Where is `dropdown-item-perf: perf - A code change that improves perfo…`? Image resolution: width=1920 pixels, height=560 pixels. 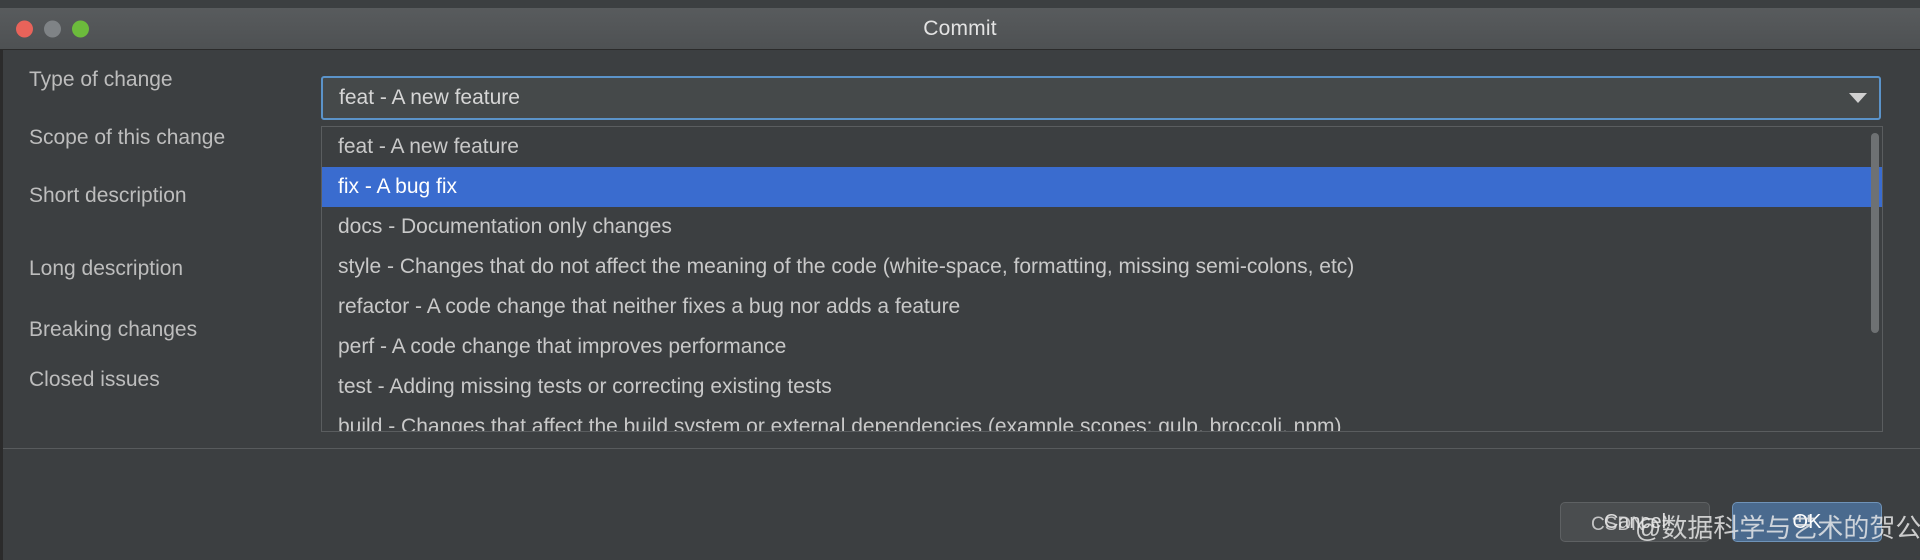
dropdown-item-perf: perf - A code change that improves perfo… is located at coordinates (1102, 347).